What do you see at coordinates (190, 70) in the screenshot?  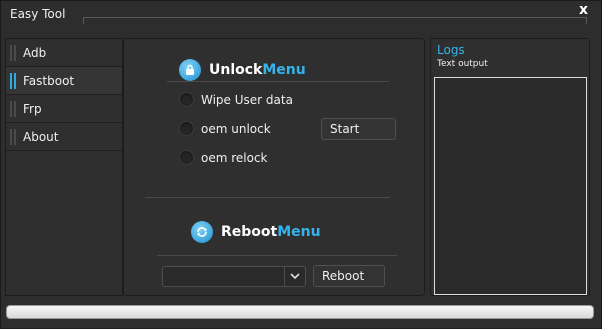 I see `lock-icon` at bounding box center [190, 70].